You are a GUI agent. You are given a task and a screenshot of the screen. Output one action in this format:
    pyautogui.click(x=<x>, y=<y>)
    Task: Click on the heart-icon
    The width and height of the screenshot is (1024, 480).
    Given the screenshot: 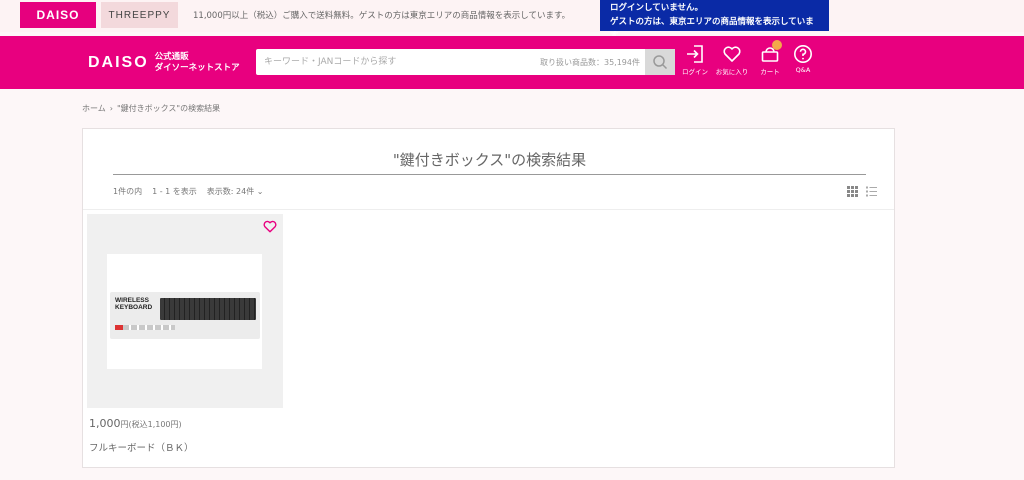 What is the action you would take?
    pyautogui.click(x=732, y=54)
    